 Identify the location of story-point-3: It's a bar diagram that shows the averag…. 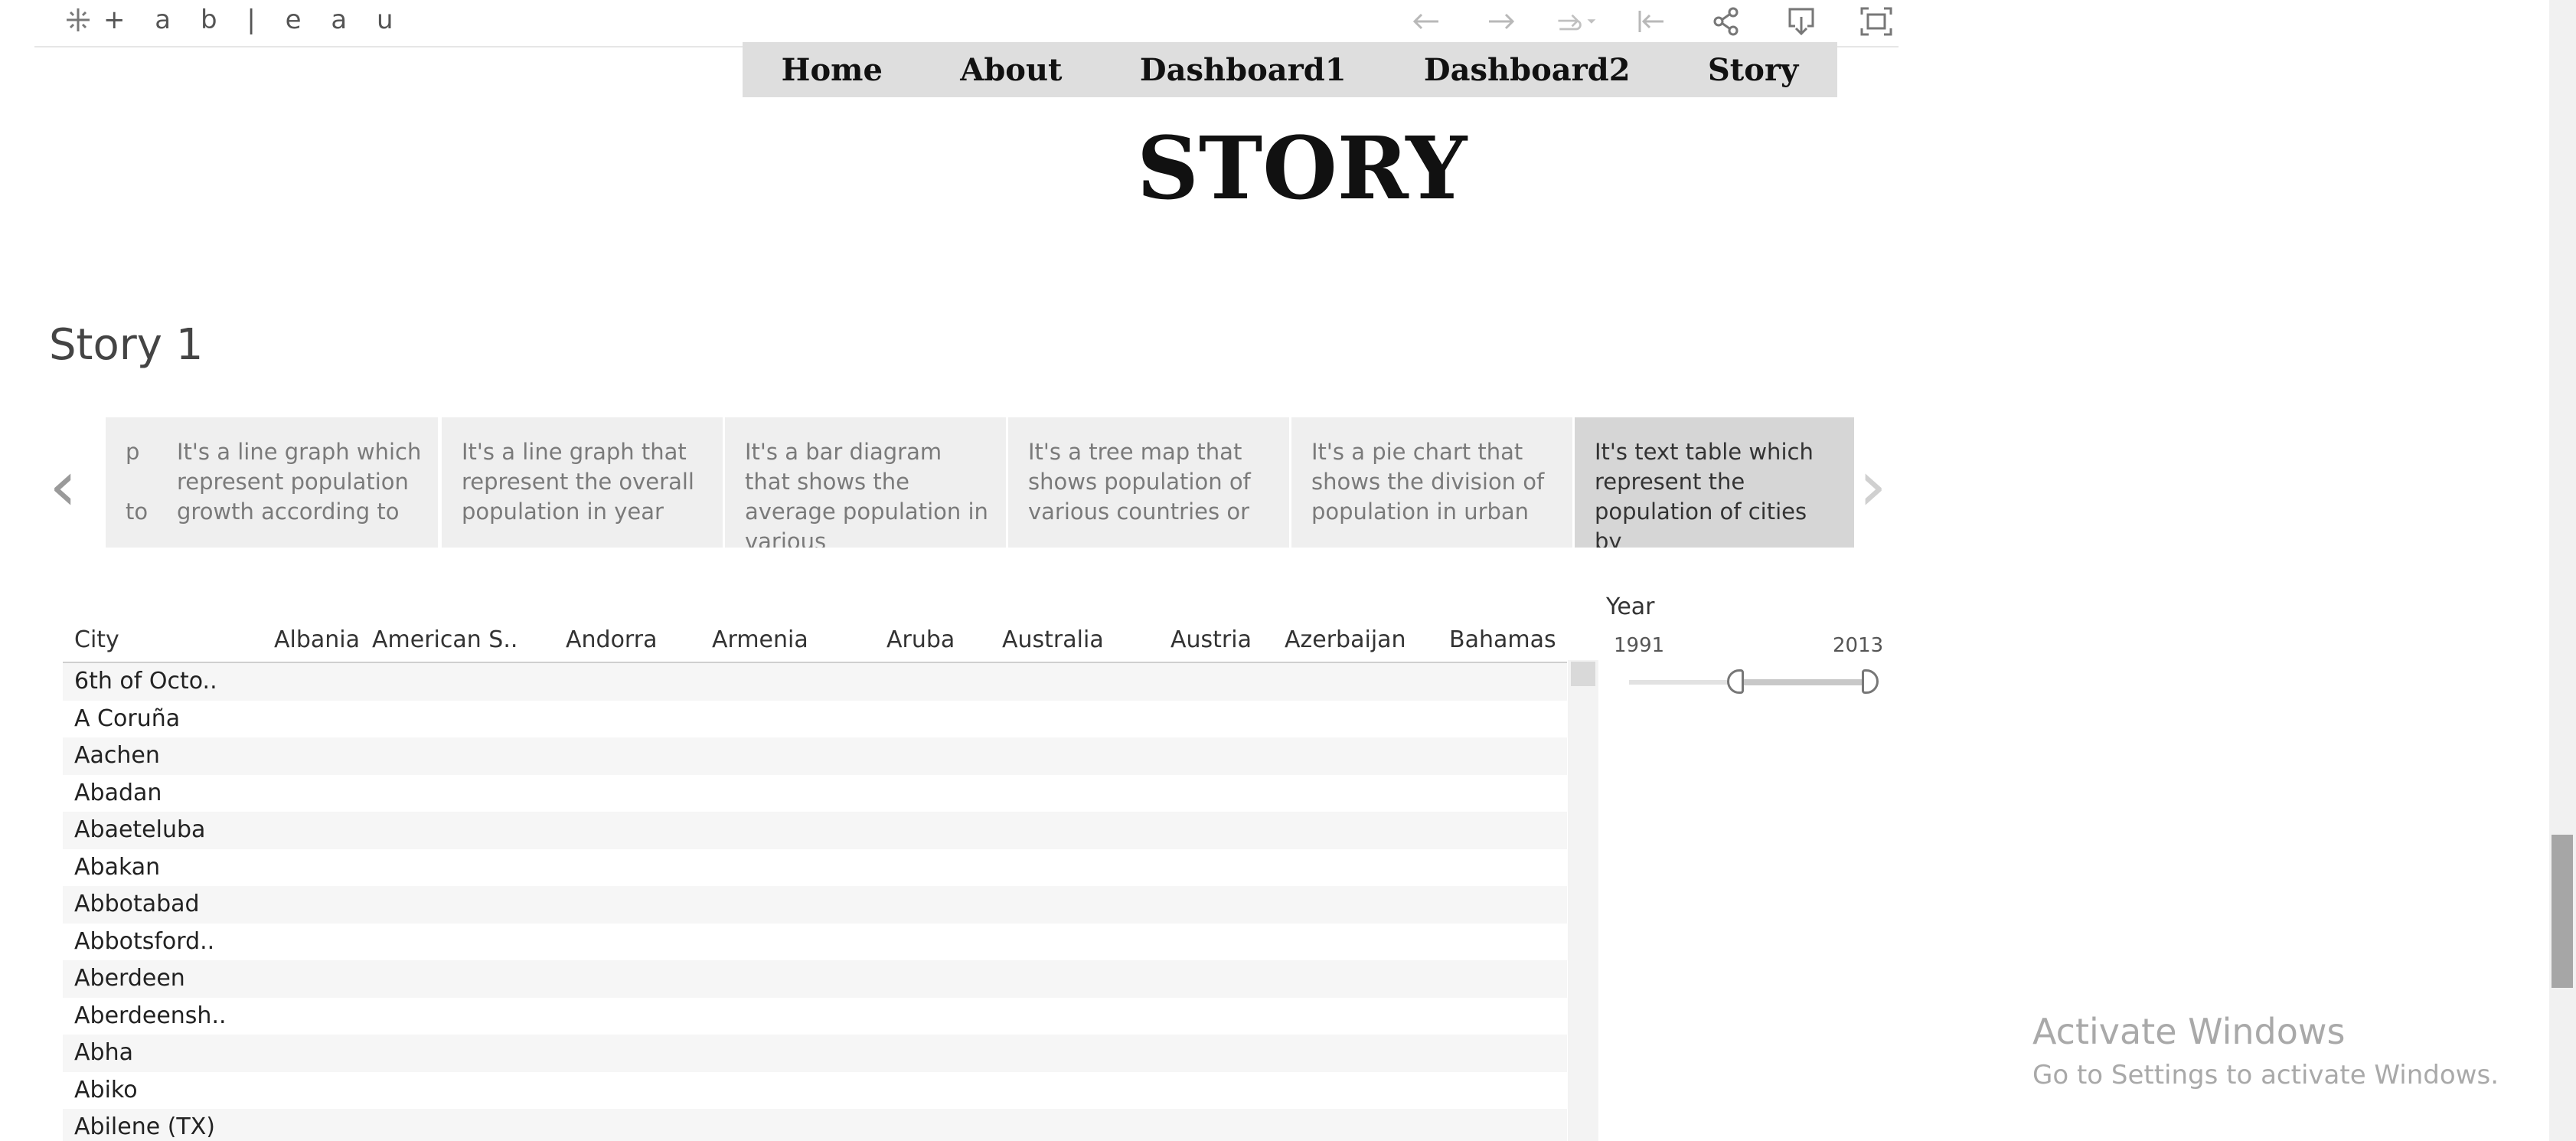
(865, 482).